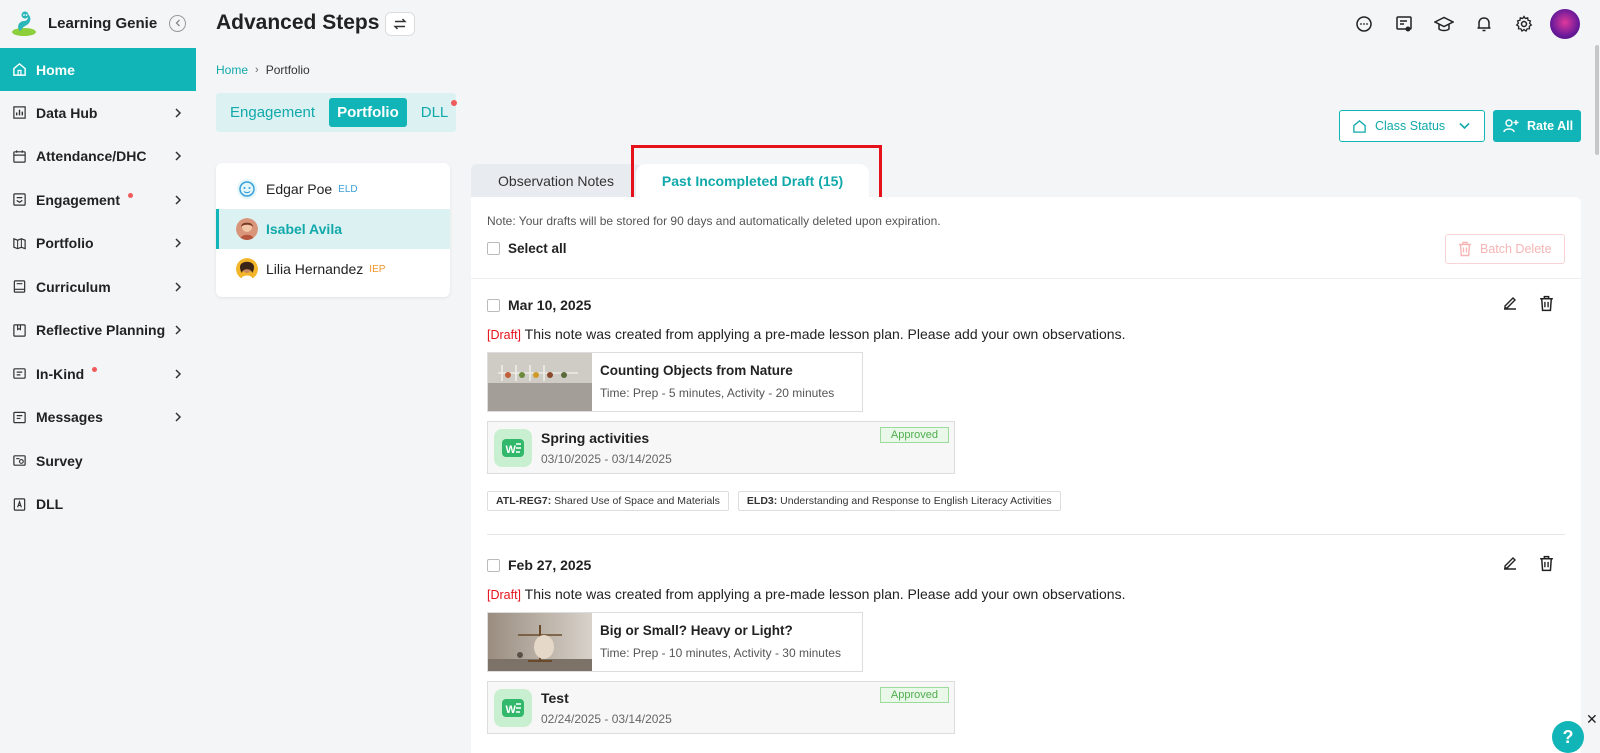  I want to click on calendar-icon, so click(19, 156).